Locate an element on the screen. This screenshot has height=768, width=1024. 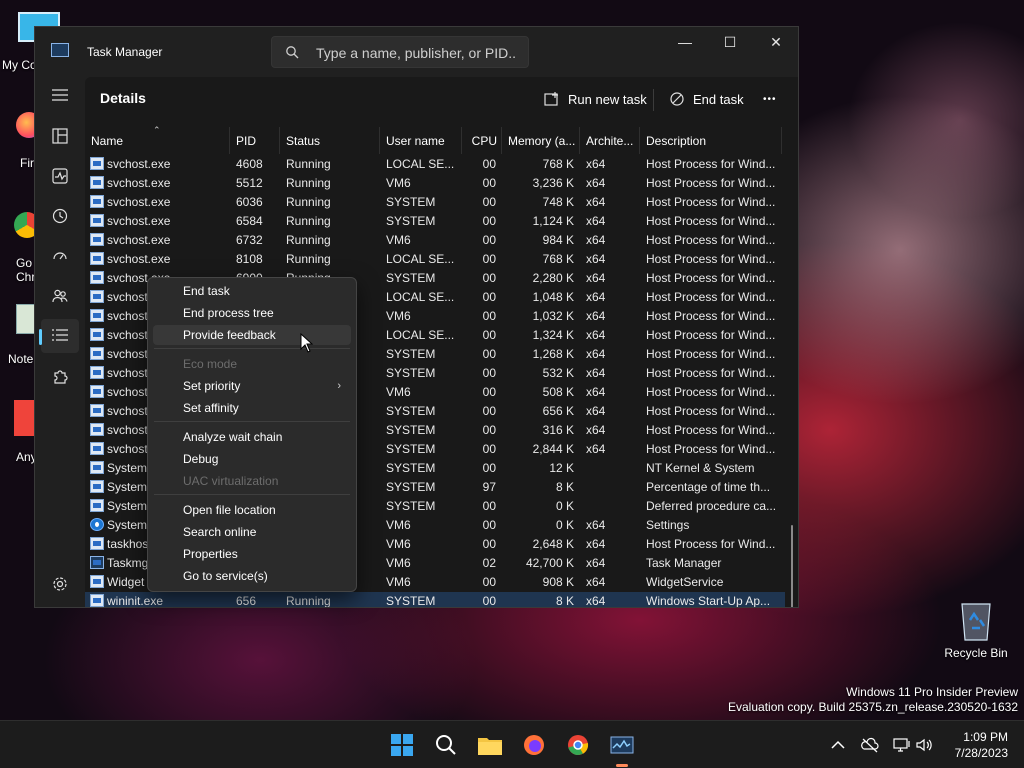
menu-item-label: Set priority is located at coordinates (212, 386).